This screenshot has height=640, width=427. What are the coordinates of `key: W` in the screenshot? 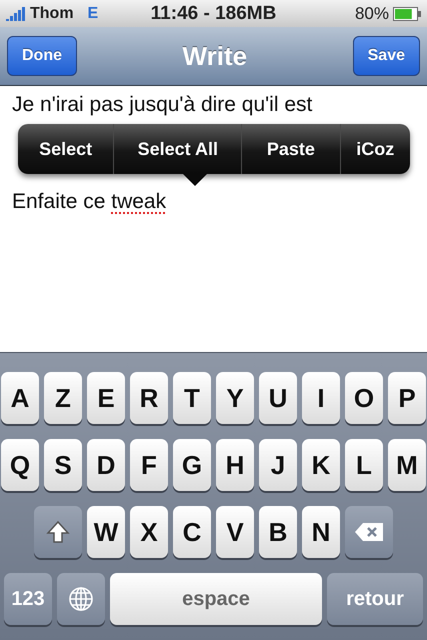 It's located at (106, 532).